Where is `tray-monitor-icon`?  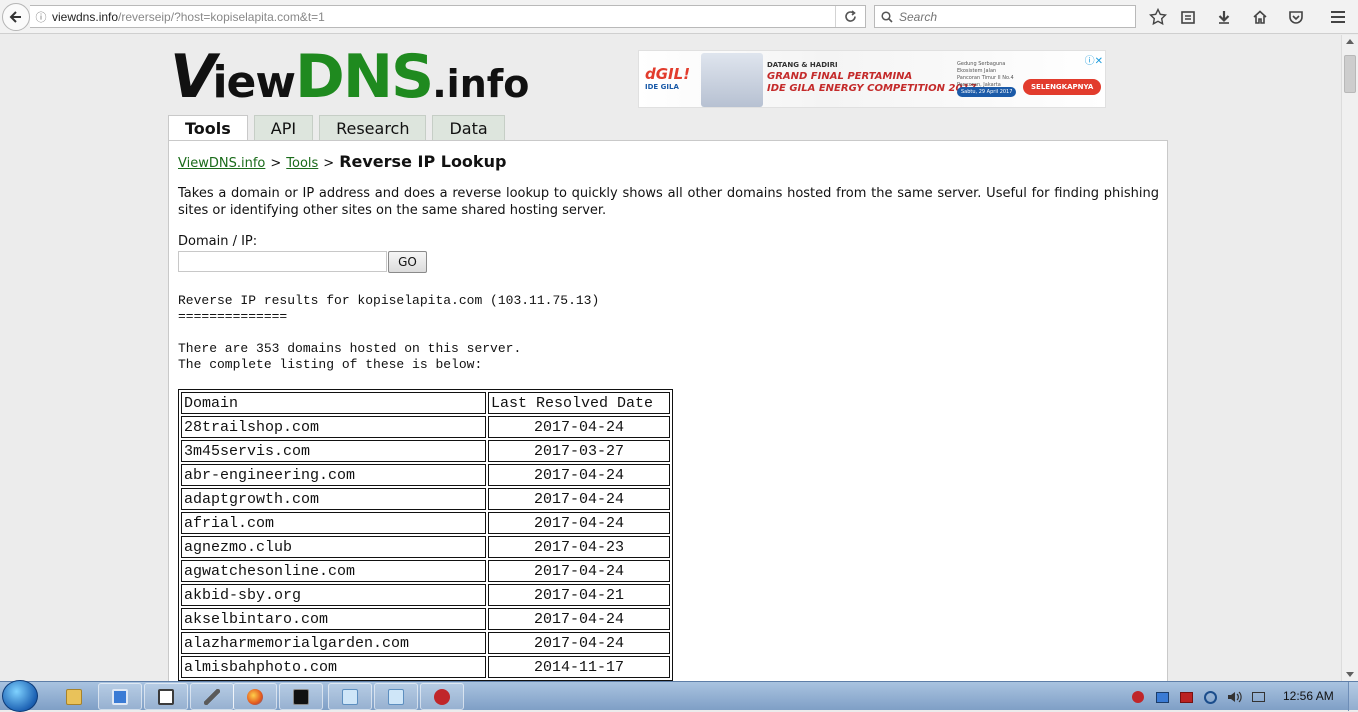
tray-monitor-icon is located at coordinates (1162, 697).